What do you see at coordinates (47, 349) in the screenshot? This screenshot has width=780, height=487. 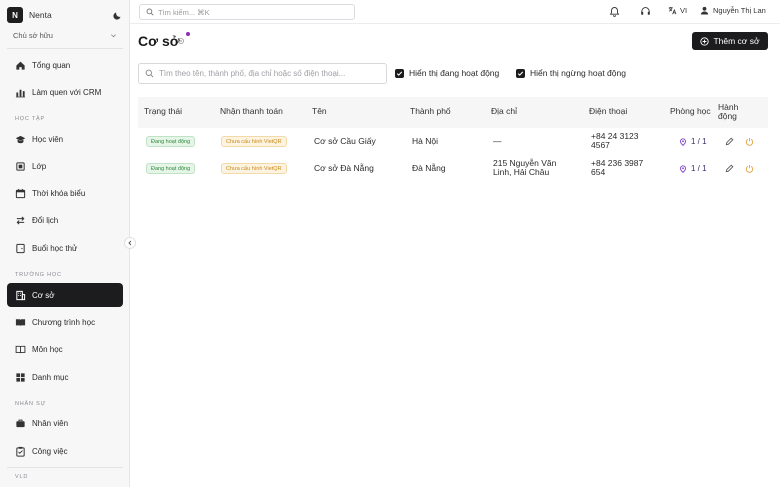 I see `sidebar-item-label: Môn học` at bounding box center [47, 349].